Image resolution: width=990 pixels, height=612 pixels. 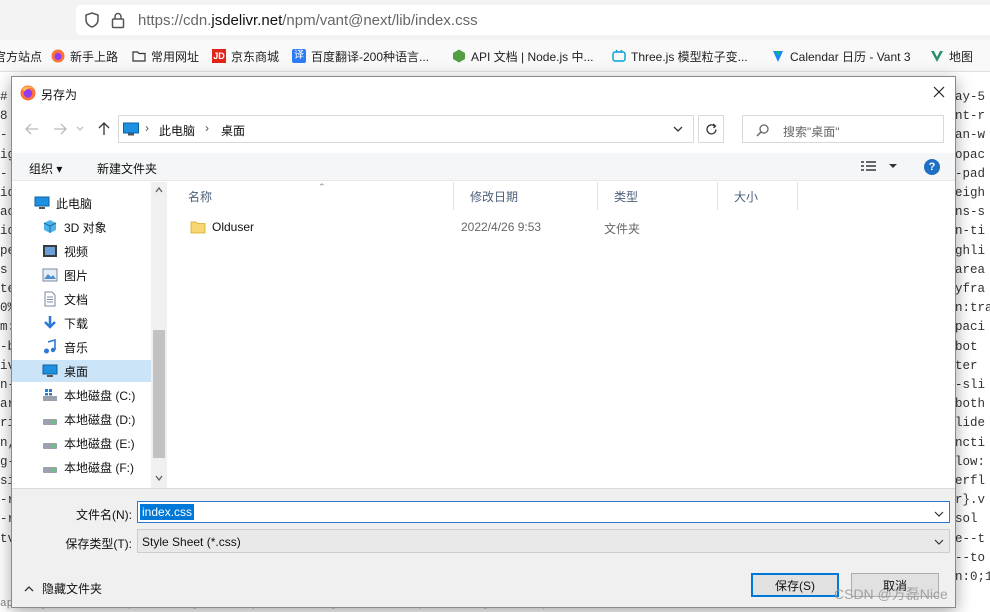 What do you see at coordinates (81, 395) in the screenshot?
I see `sidebar-item: 本地磁盘 (C:)` at bounding box center [81, 395].